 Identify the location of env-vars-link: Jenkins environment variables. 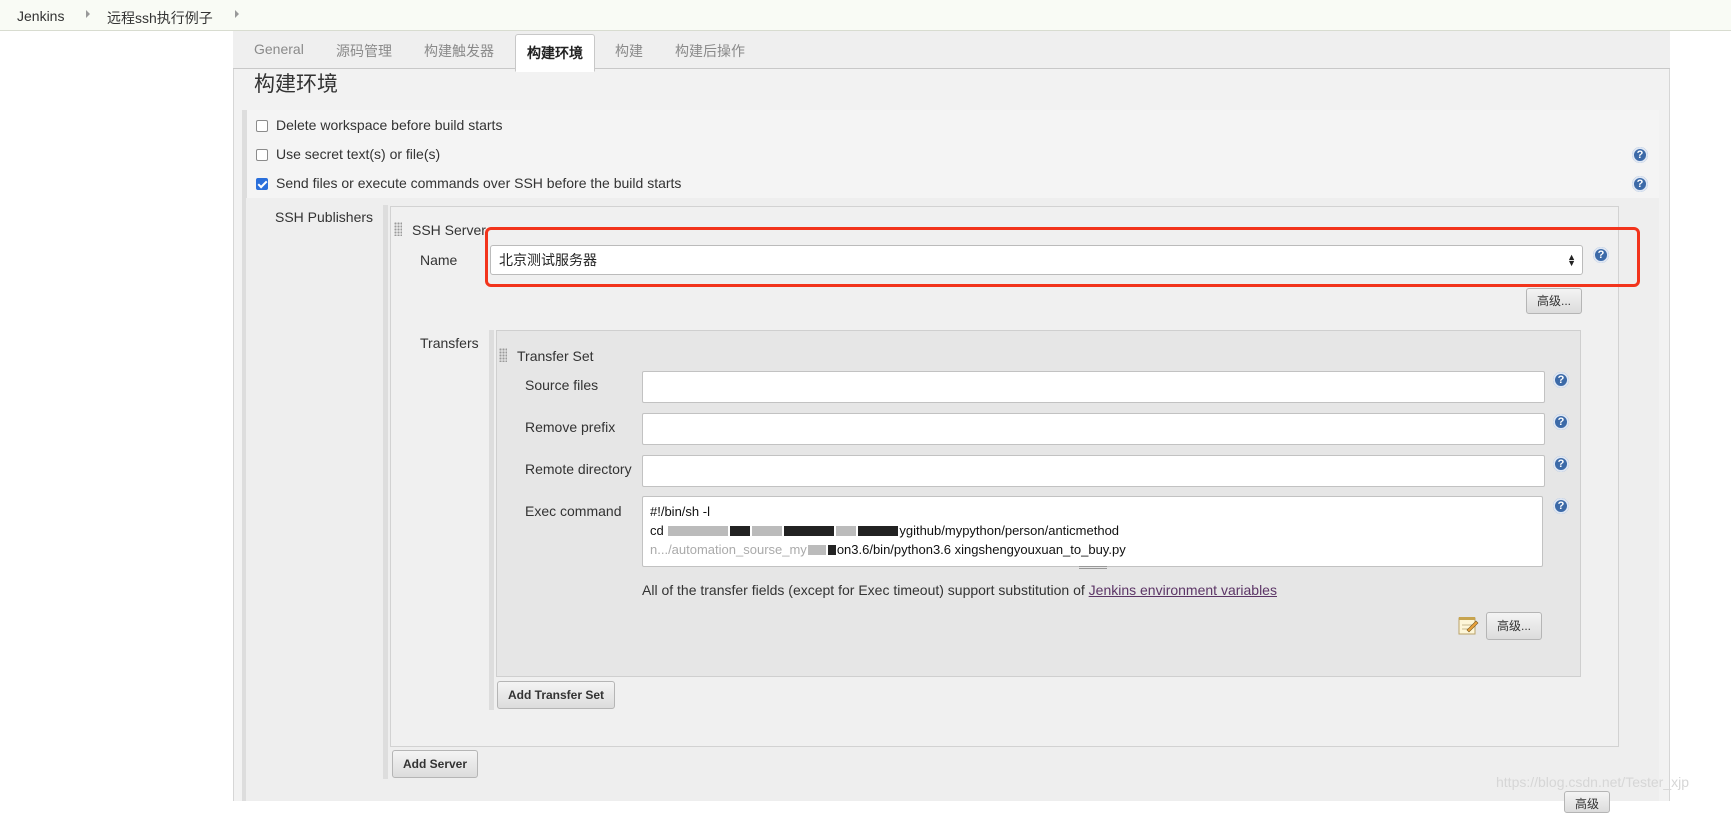
(1183, 590).